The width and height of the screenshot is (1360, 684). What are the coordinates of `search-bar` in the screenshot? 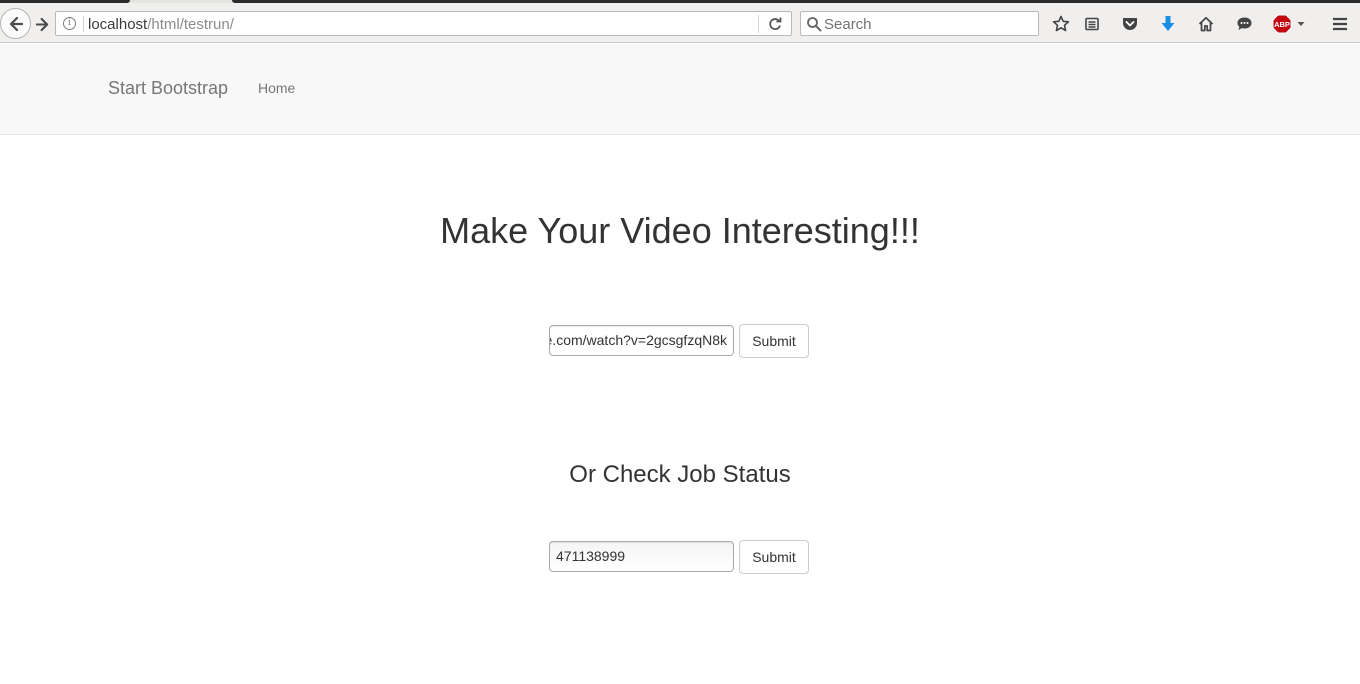 It's located at (919, 23).